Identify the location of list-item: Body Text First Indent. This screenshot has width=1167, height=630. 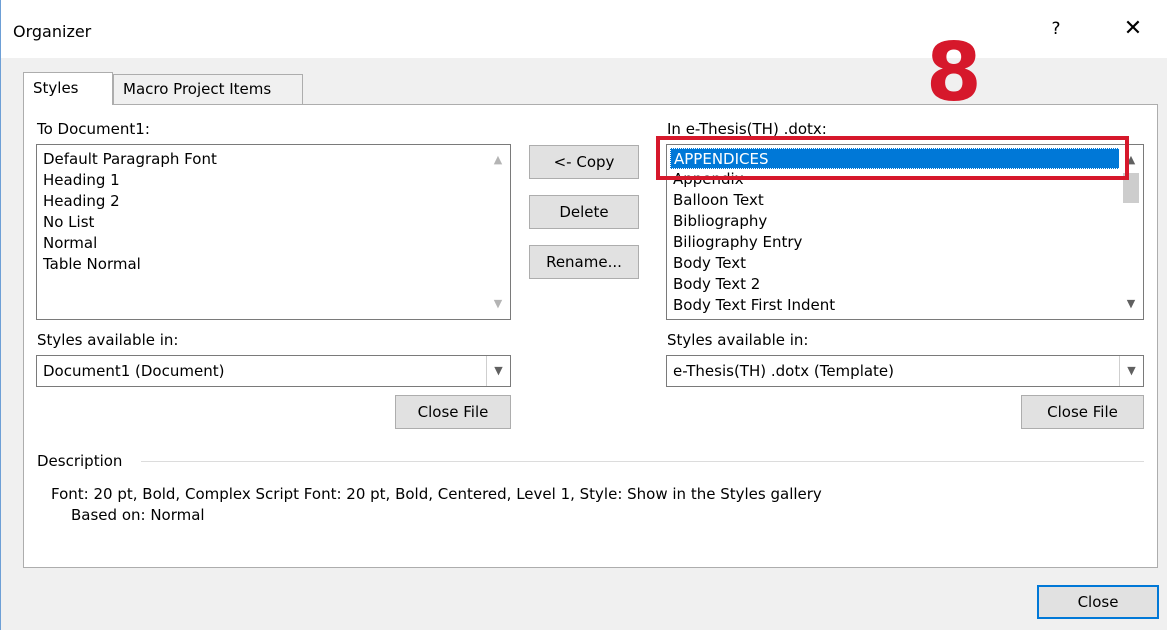
(905, 305).